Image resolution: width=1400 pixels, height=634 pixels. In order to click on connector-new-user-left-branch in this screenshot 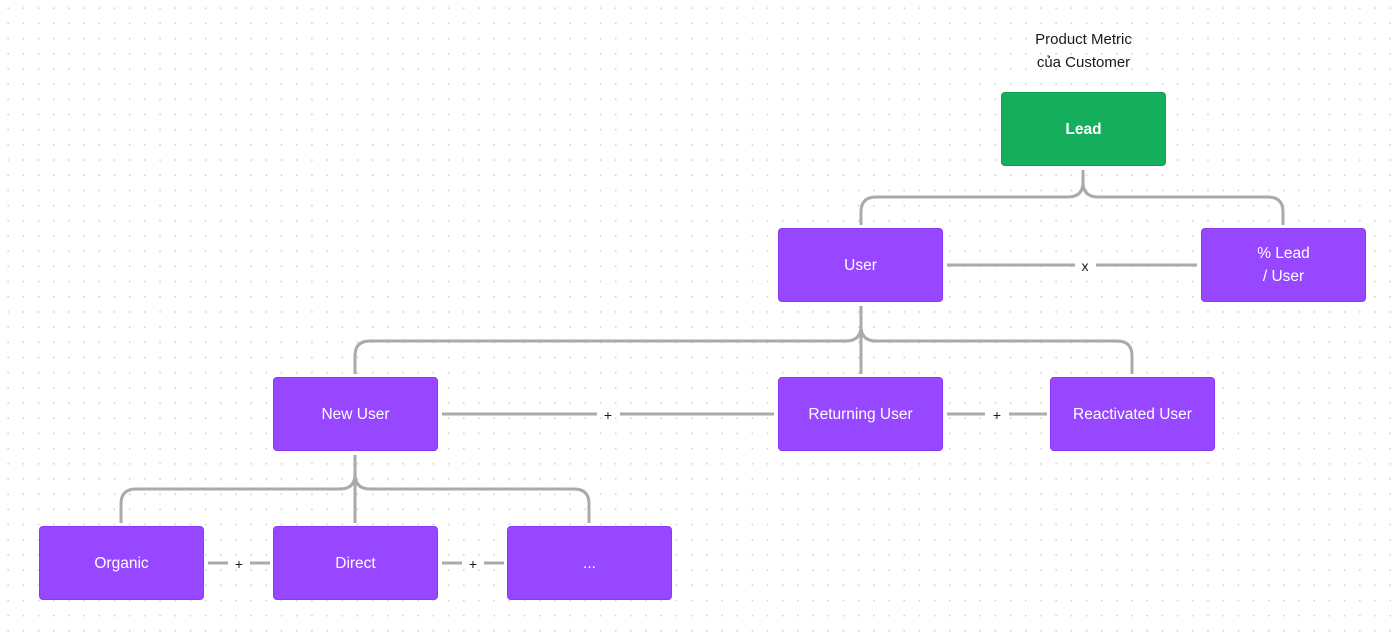, I will do `click(238, 489)`.